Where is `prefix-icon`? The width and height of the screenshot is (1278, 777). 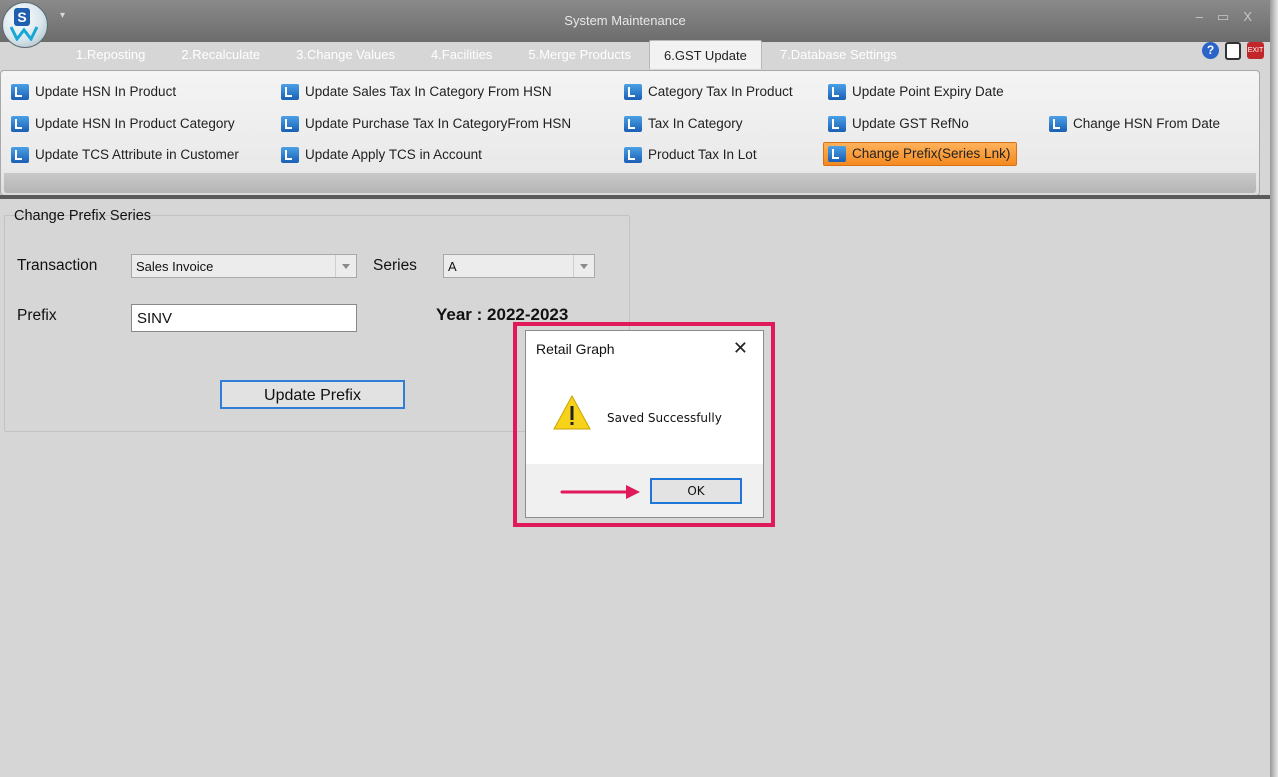
prefix-icon is located at coordinates (837, 154).